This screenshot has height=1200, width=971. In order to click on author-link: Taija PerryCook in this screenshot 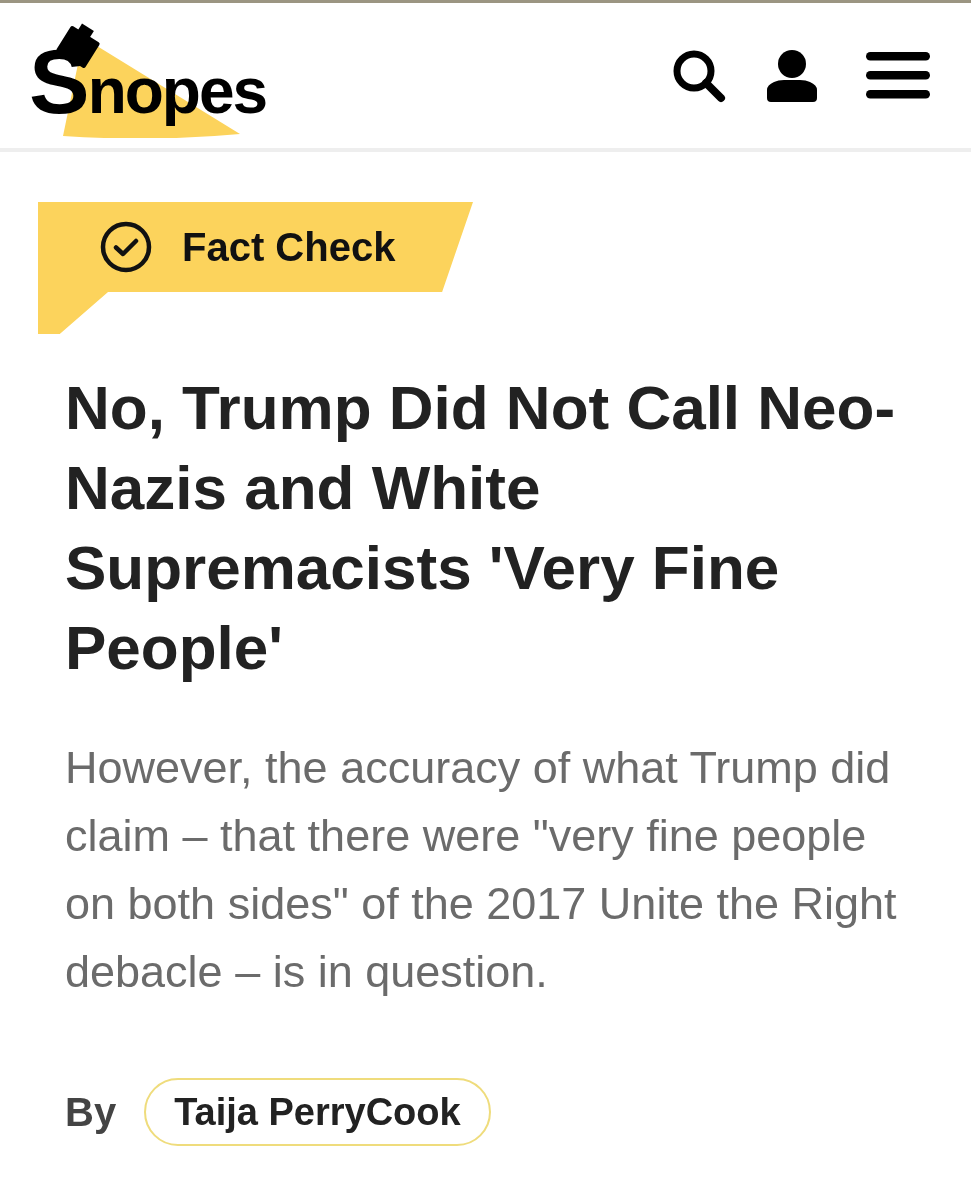, I will do `click(317, 1112)`.